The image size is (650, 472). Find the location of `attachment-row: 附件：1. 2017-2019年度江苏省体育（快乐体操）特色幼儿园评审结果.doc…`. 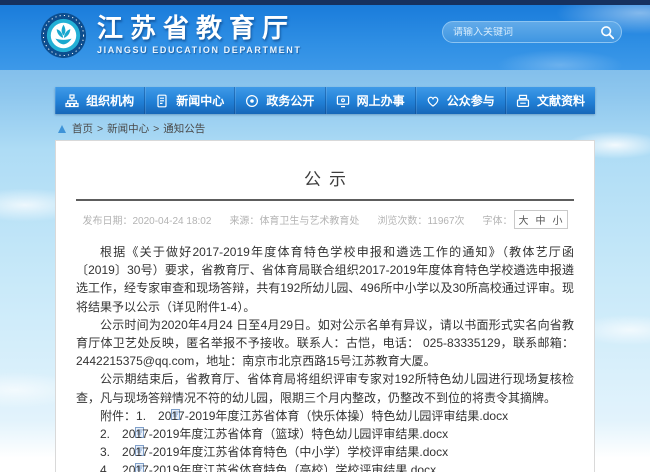

attachment-row: 附件：1. 2017-2019年度江苏省体育（快乐体操）特色幼儿园评审结果.doc… is located at coordinates (325, 416).